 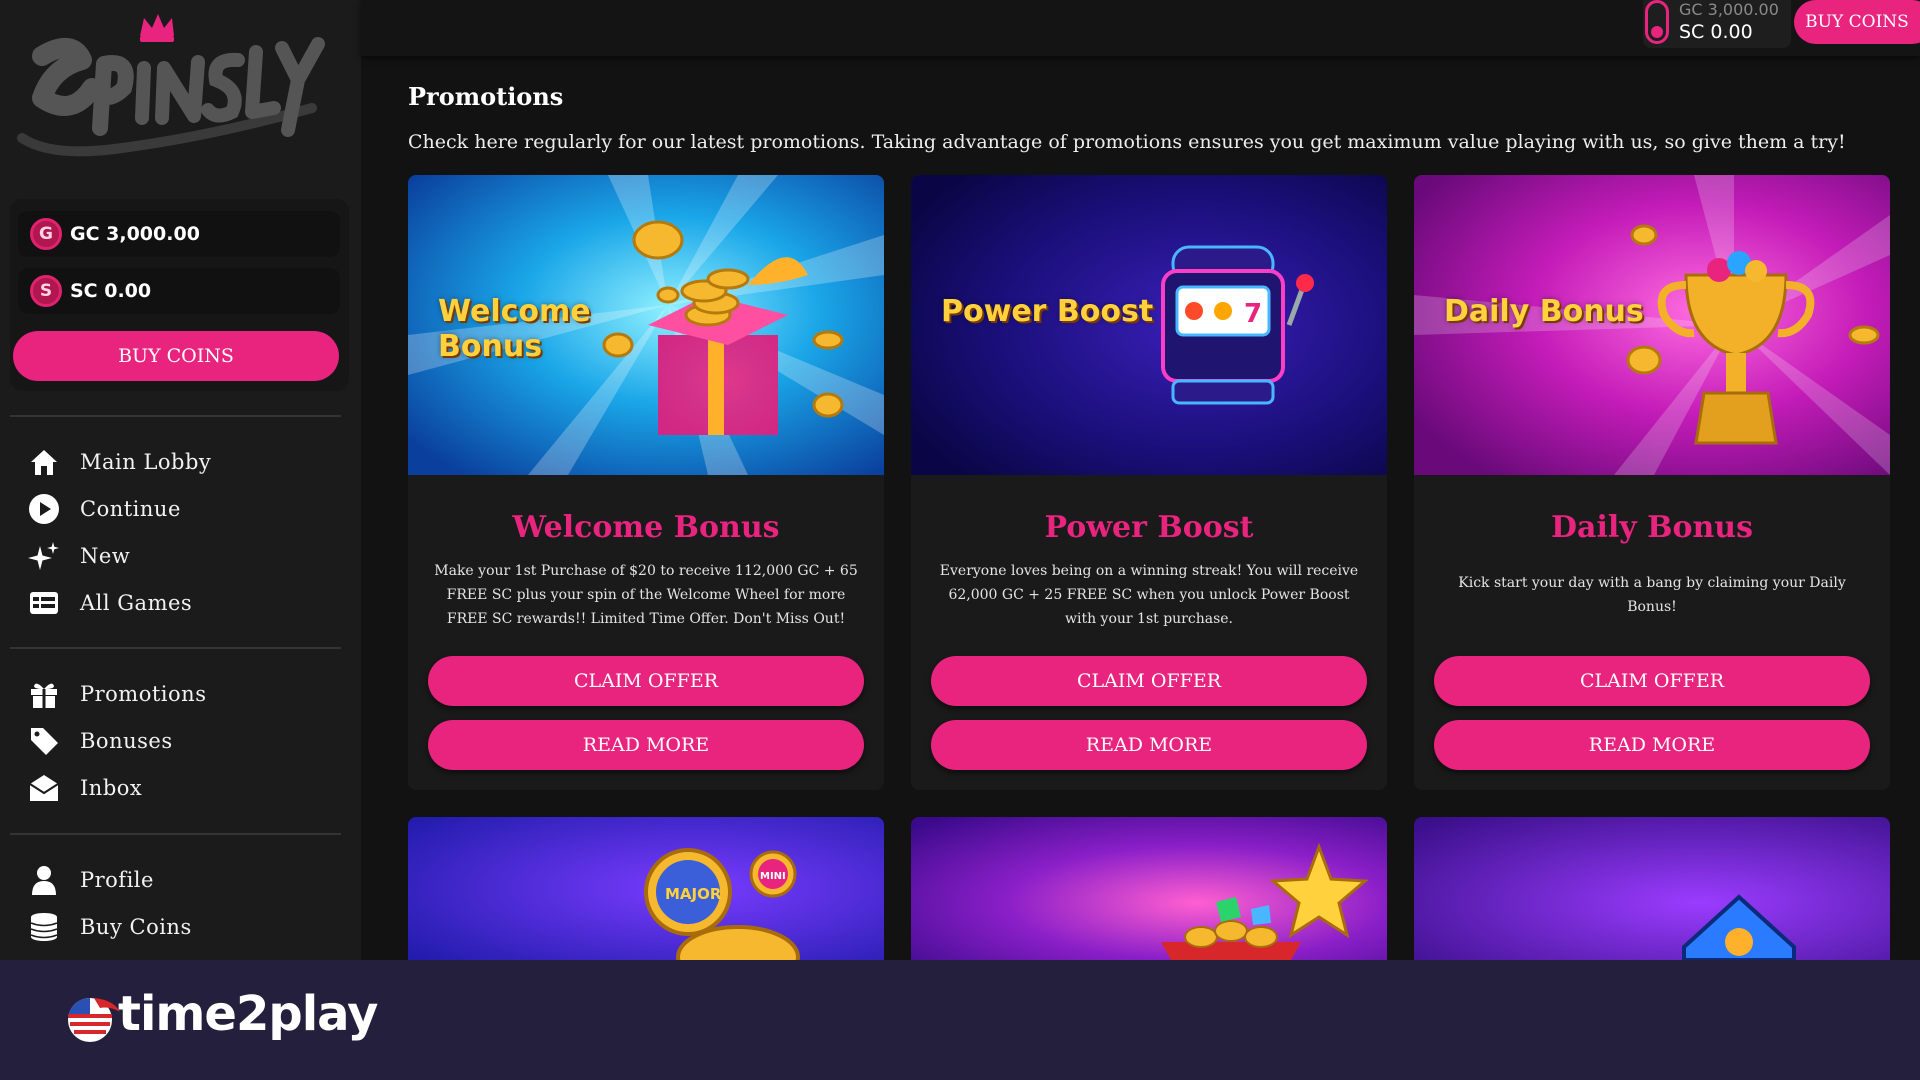 What do you see at coordinates (44, 462) in the screenshot?
I see `home-icon` at bounding box center [44, 462].